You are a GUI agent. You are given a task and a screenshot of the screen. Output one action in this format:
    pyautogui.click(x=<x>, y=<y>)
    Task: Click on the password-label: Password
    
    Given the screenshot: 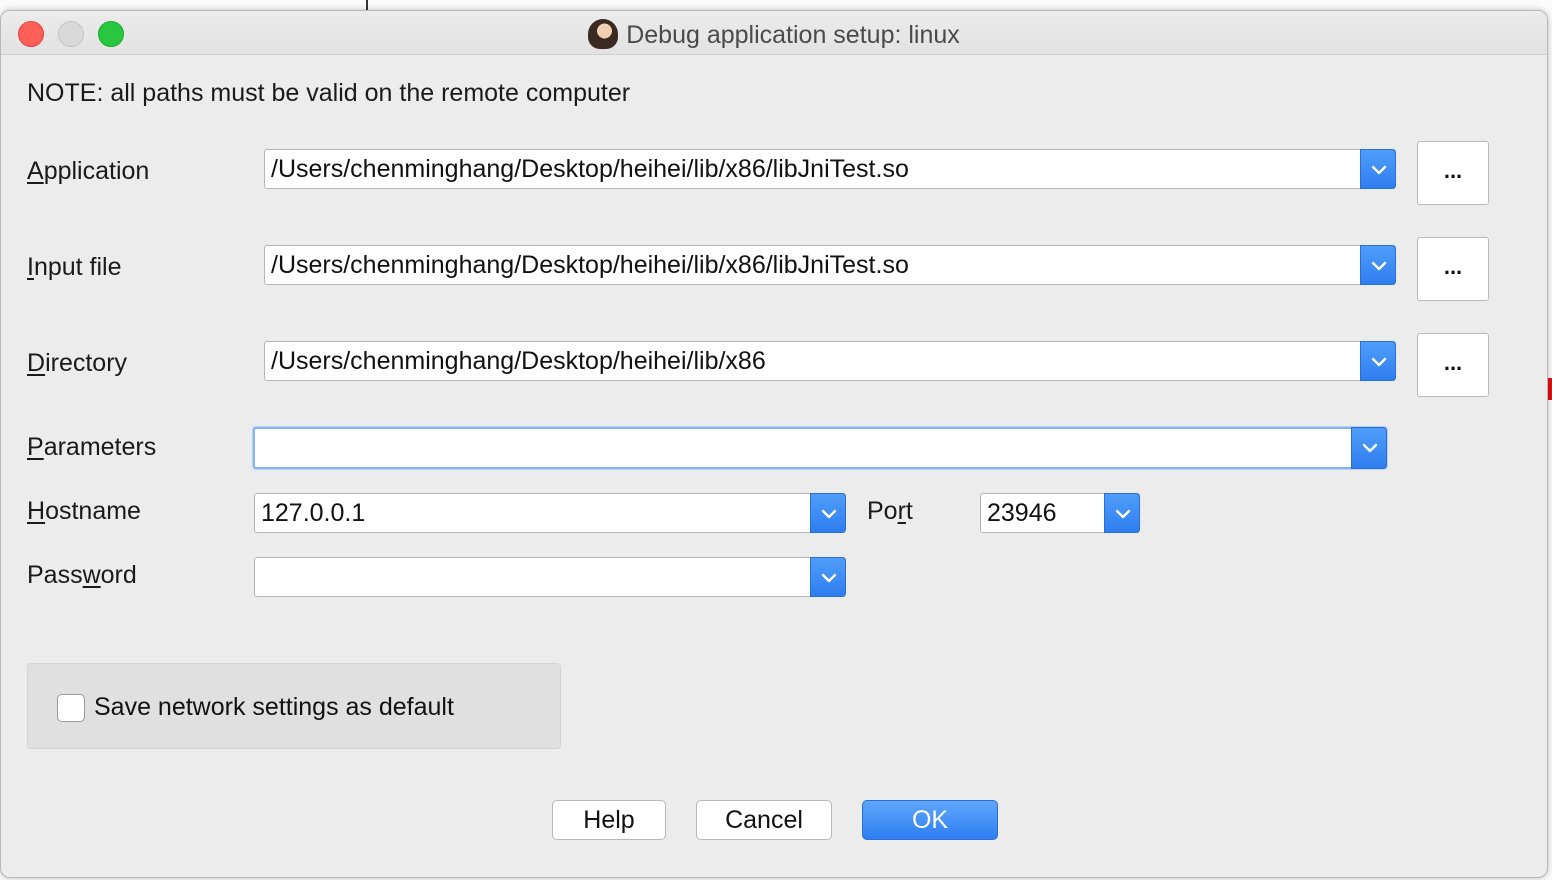 What is the action you would take?
    pyautogui.click(x=82, y=575)
    